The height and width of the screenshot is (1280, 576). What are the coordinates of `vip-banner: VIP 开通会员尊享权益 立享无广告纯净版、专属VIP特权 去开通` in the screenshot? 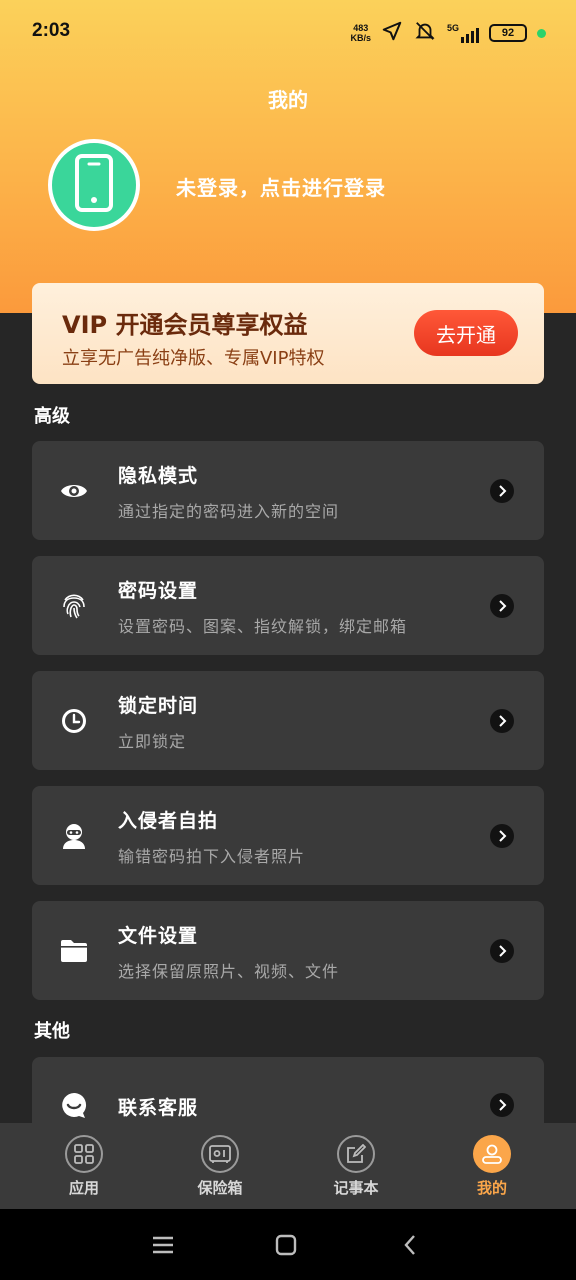 It's located at (288, 333).